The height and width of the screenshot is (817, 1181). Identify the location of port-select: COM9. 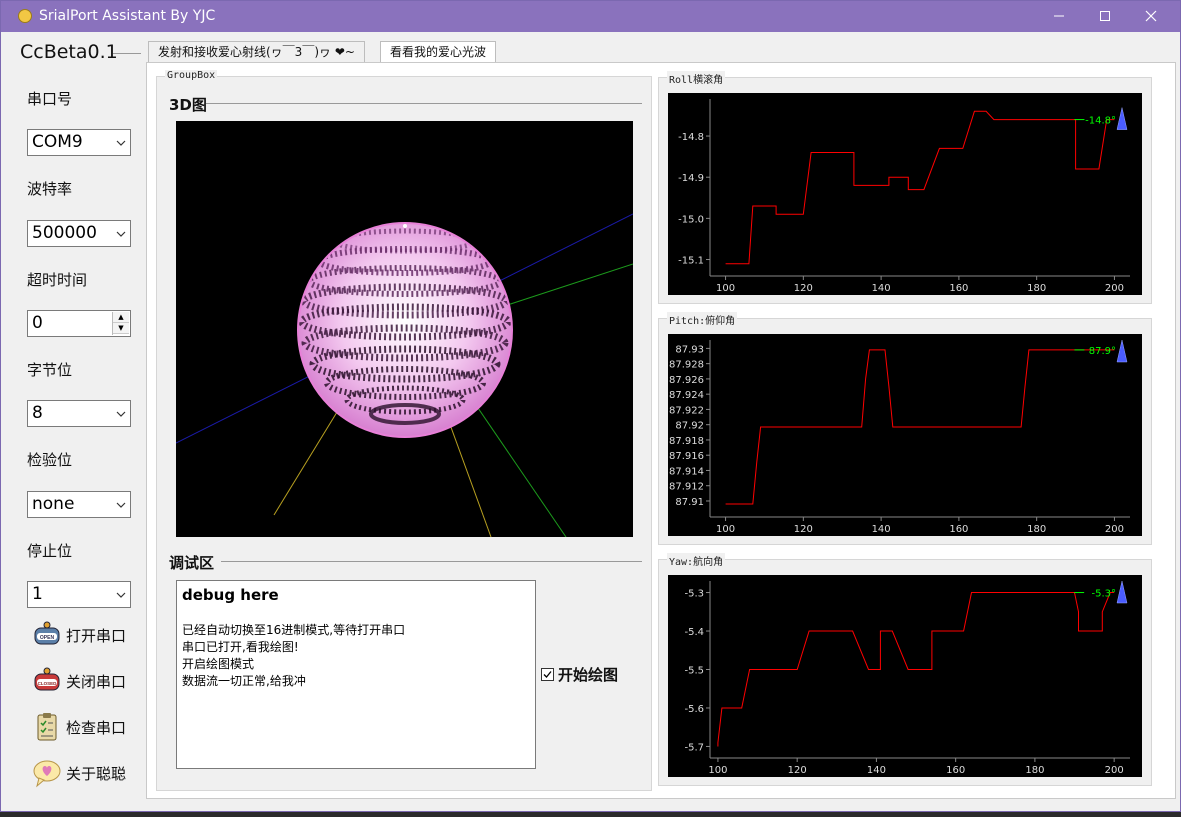
(79, 142).